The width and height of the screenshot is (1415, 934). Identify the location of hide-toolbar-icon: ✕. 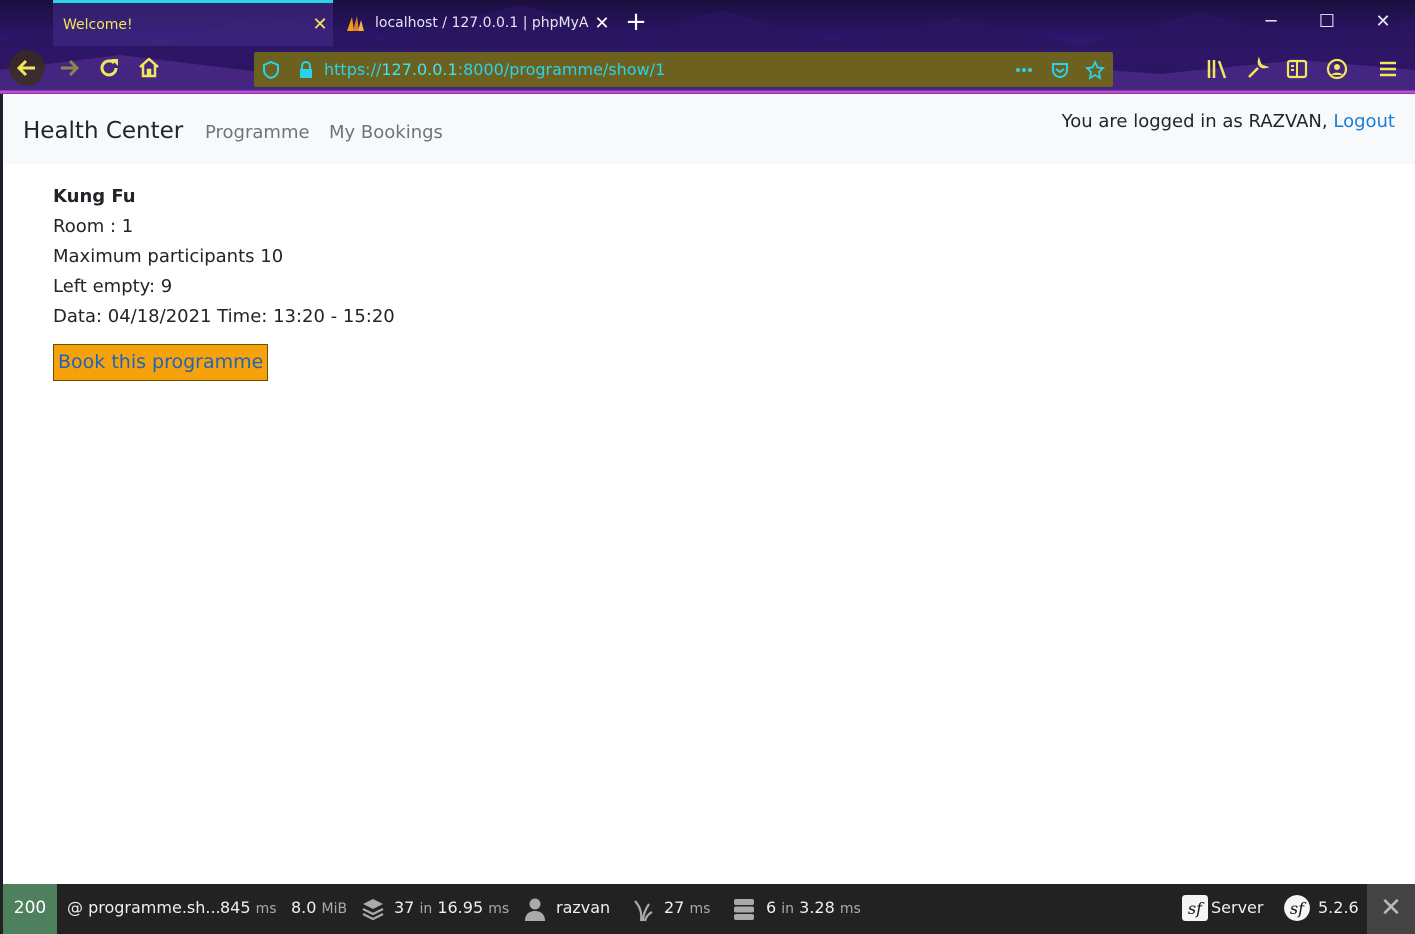
(1391, 909).